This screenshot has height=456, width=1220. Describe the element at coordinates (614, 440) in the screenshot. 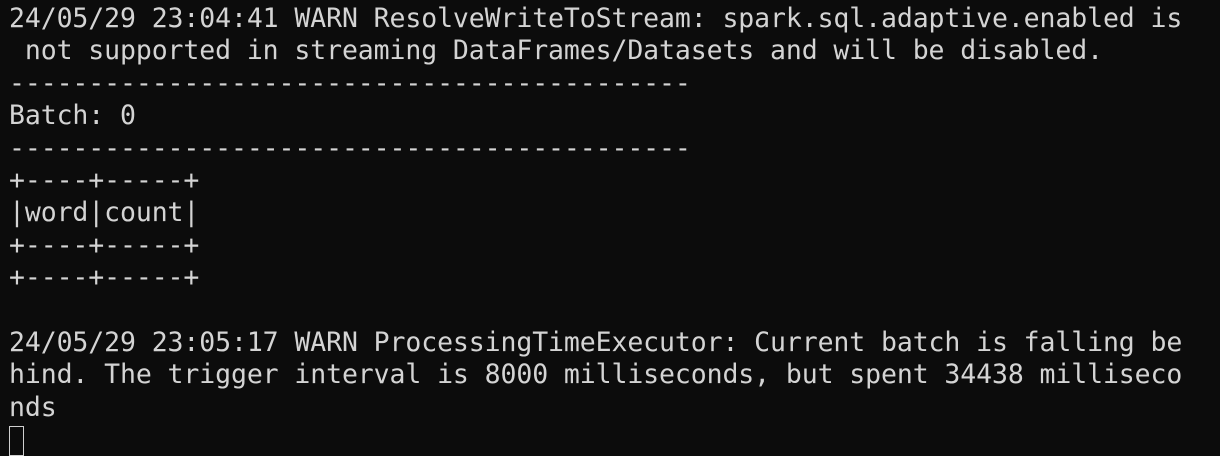

I see `prompt-line` at that location.